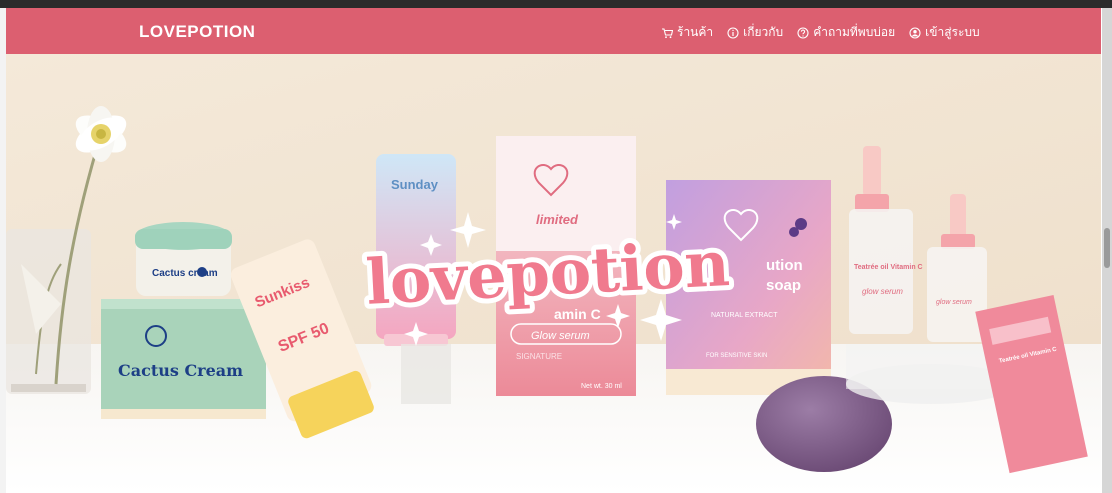  I want to click on signature-label: SIGNATURE, so click(539, 356).